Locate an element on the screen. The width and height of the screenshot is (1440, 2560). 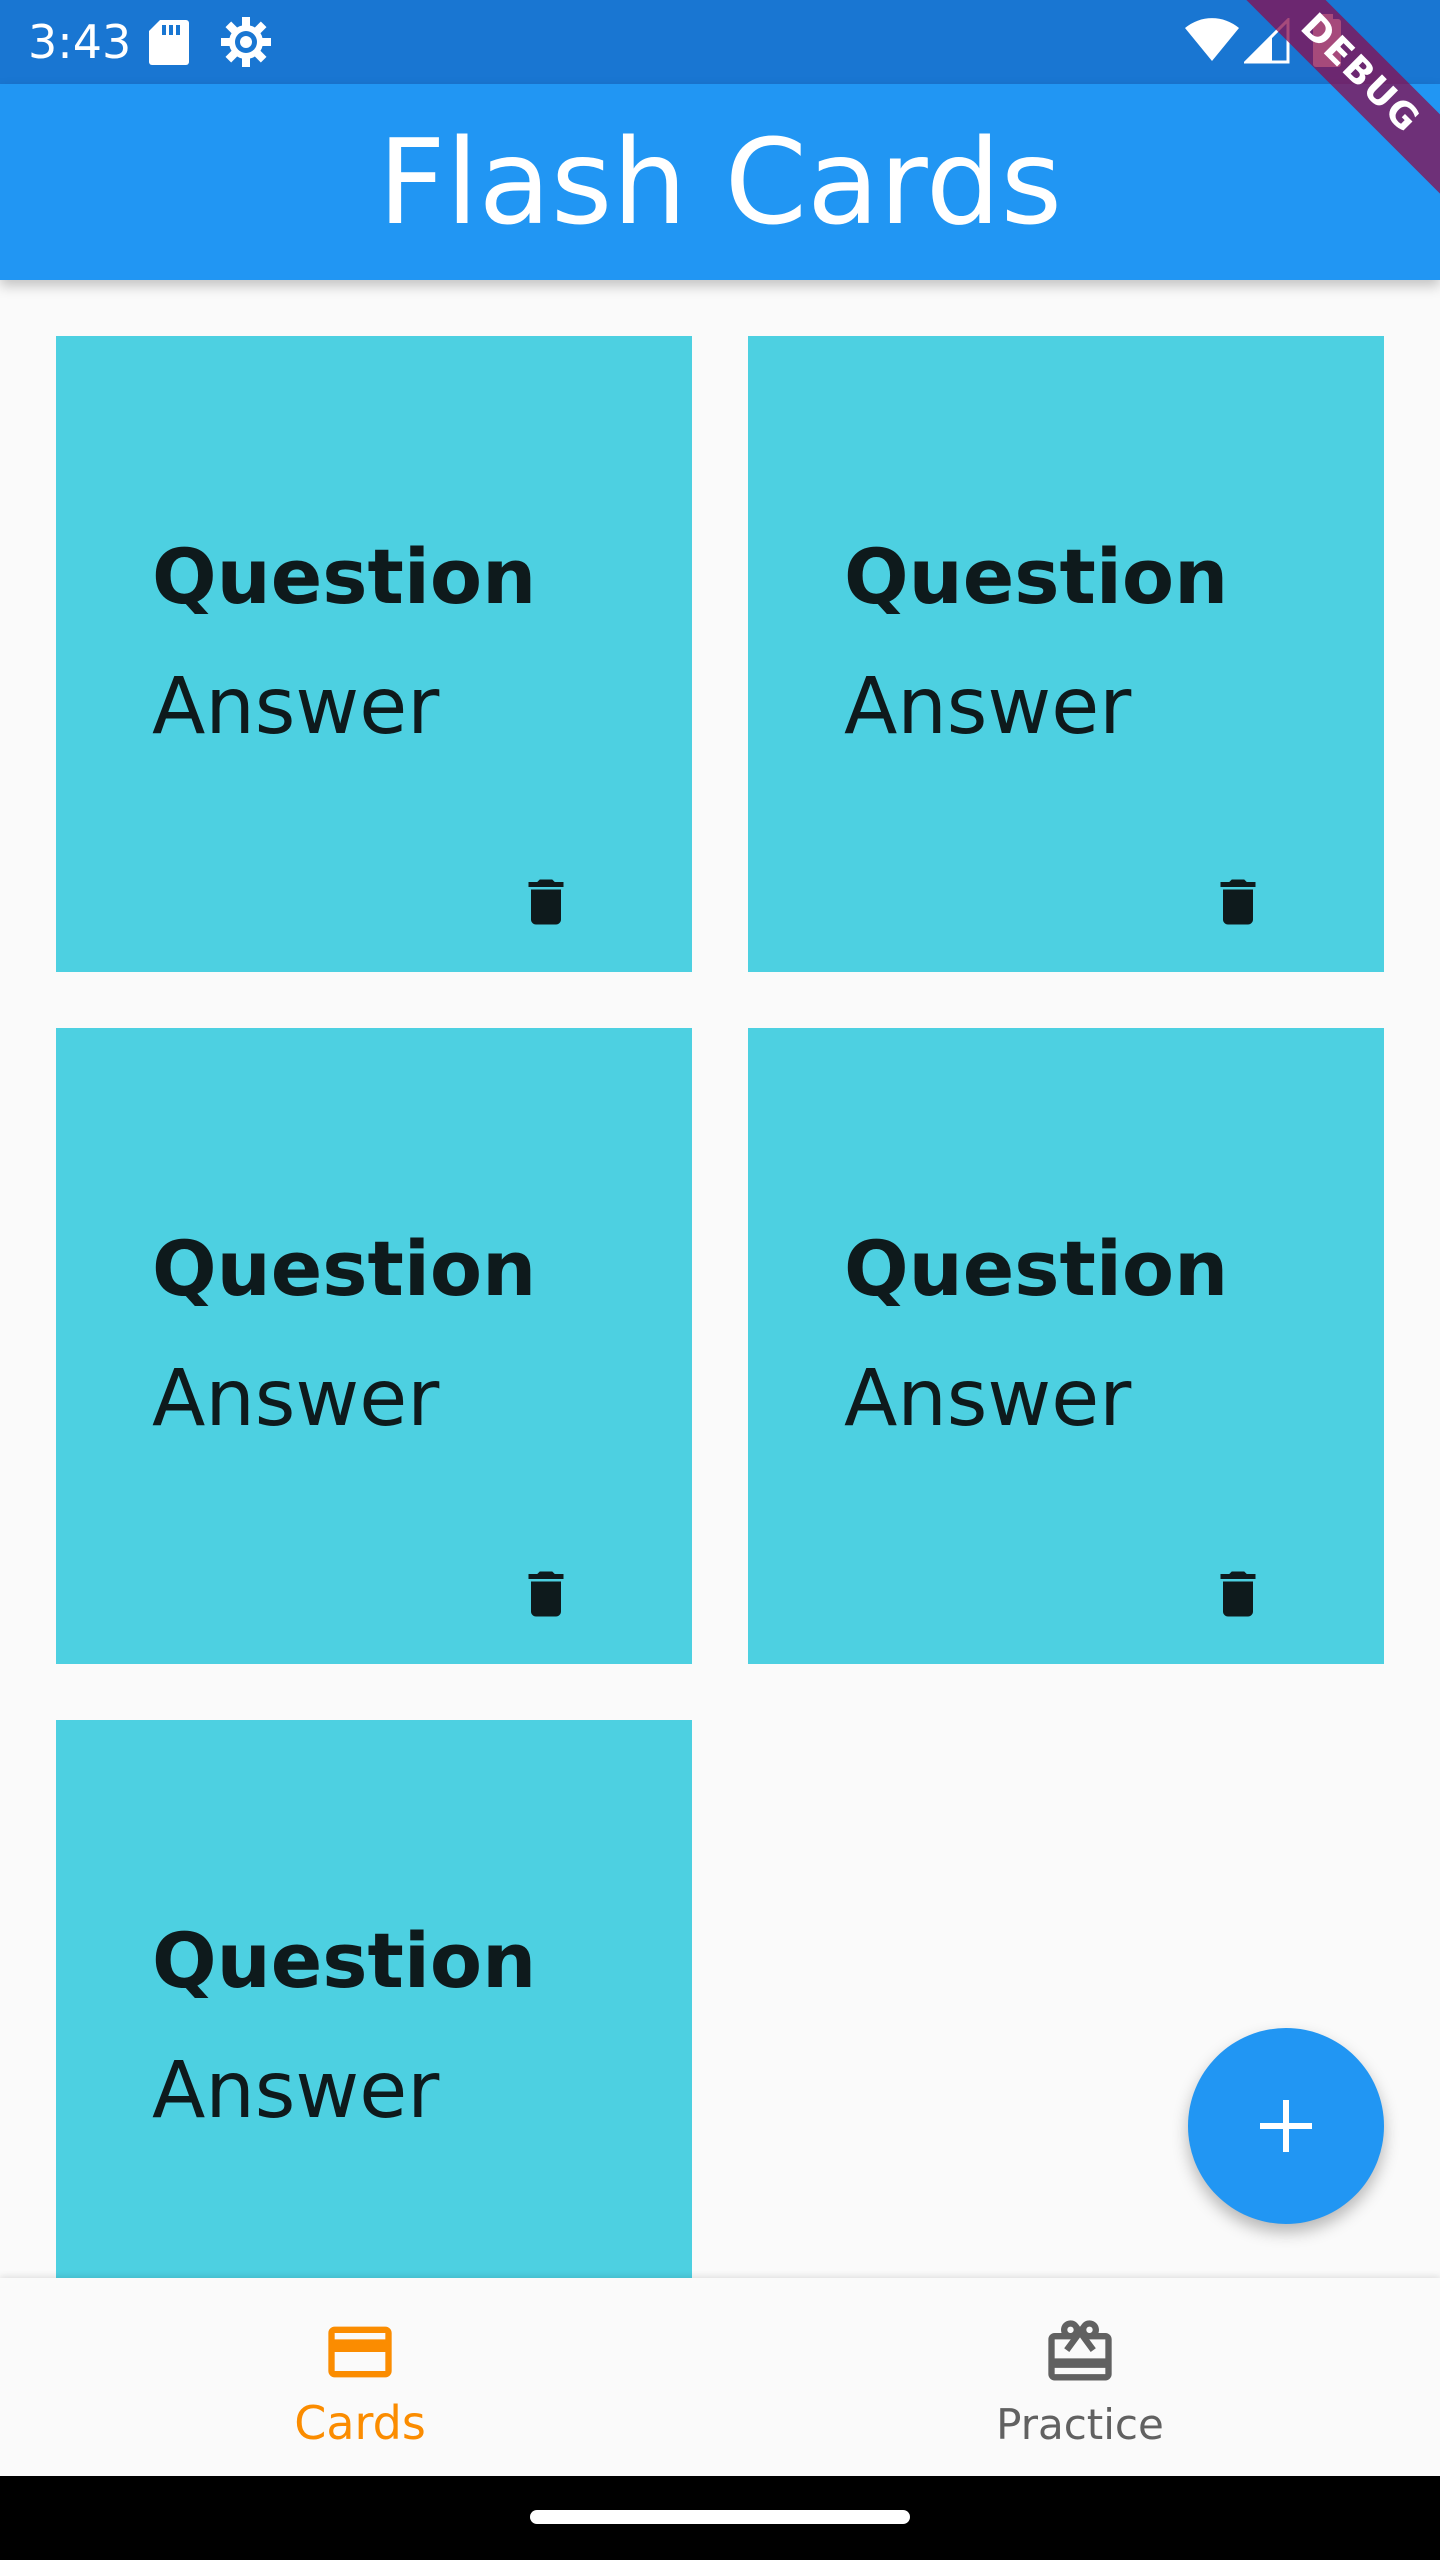
battery-icon is located at coordinates (1327, 43).